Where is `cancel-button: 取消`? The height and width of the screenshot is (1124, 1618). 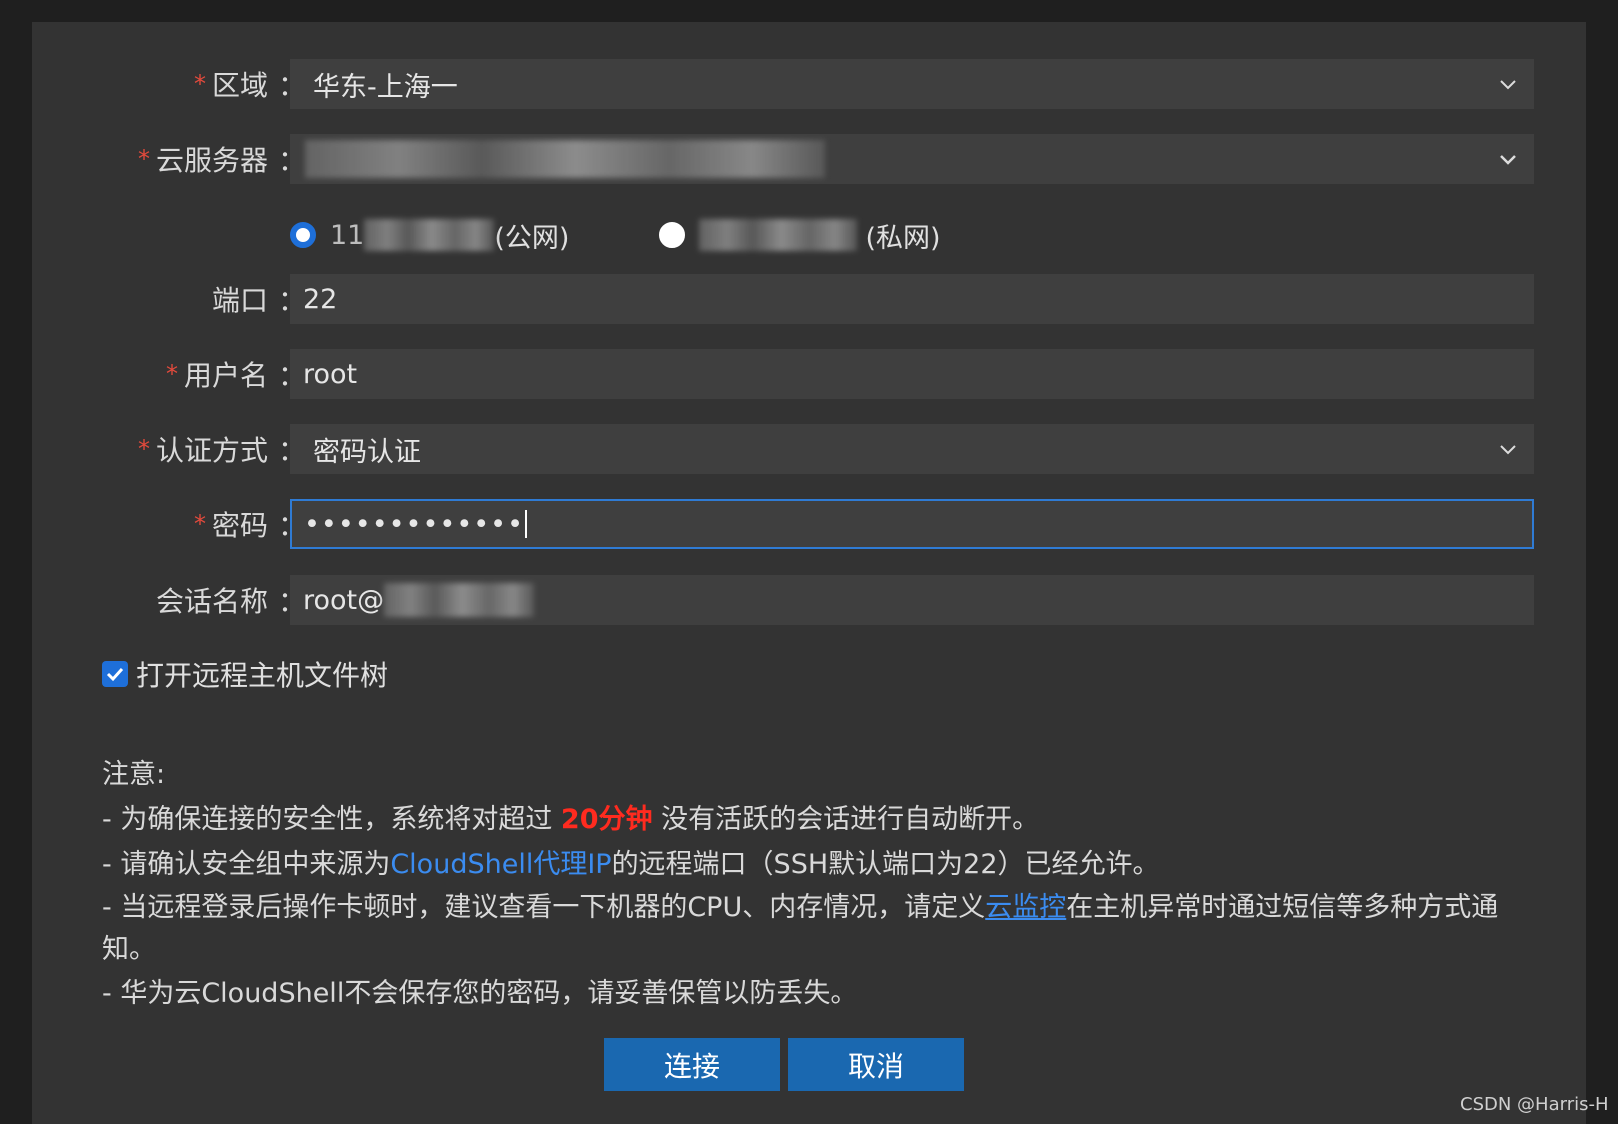
cancel-button: 取消 is located at coordinates (876, 1064).